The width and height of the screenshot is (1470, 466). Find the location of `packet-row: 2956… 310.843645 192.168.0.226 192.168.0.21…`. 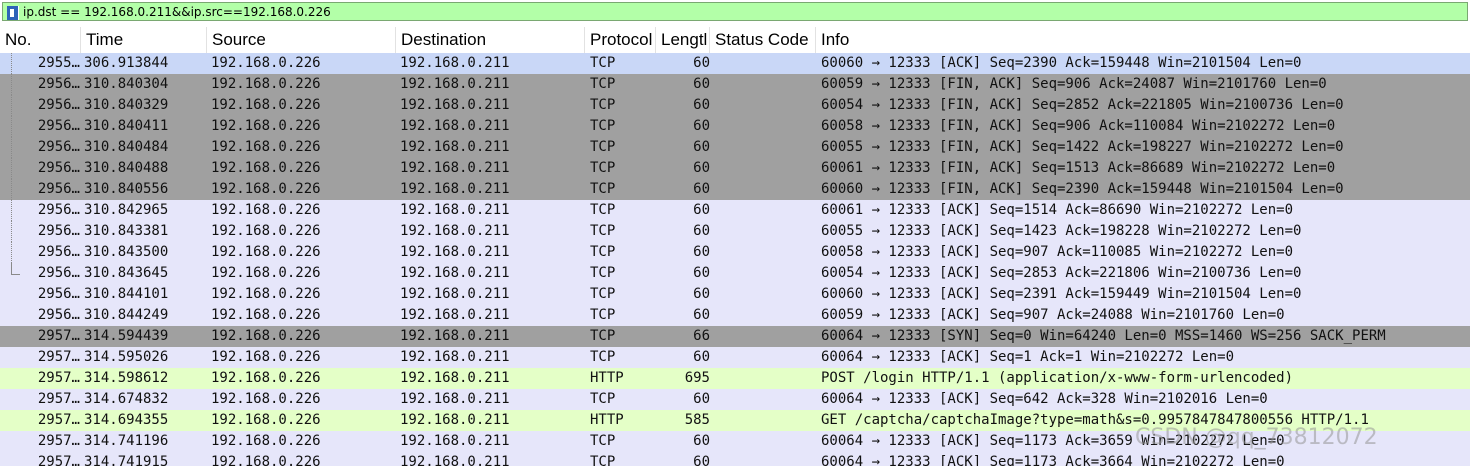

packet-row: 2956… 310.843645 192.168.0.226 192.168.0.21… is located at coordinates (735, 273).